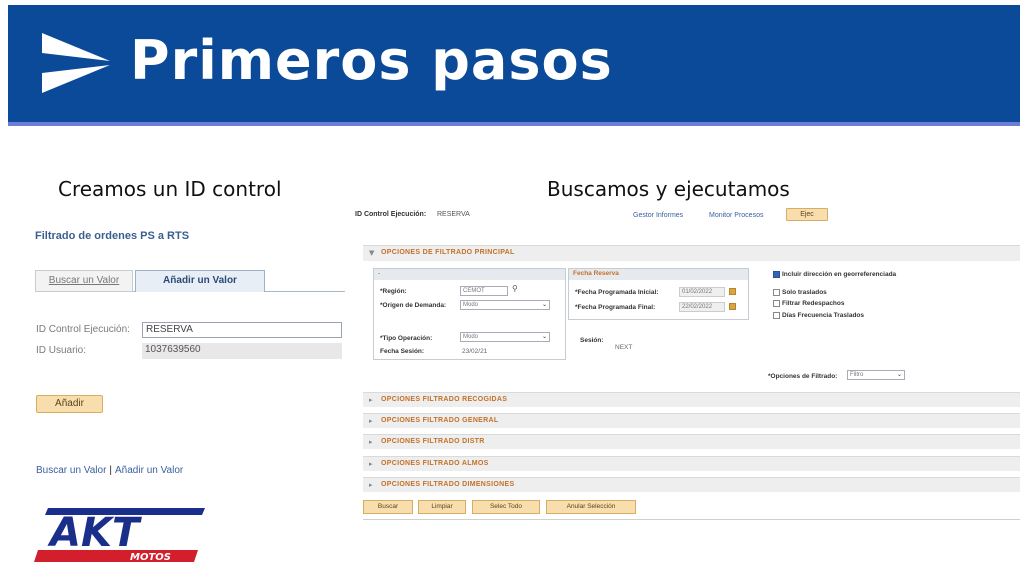 Image resolution: width=1020 pixels, height=563 pixels. Describe the element at coordinates (242, 330) in the screenshot. I see `control-id-input: RESERVA` at that location.